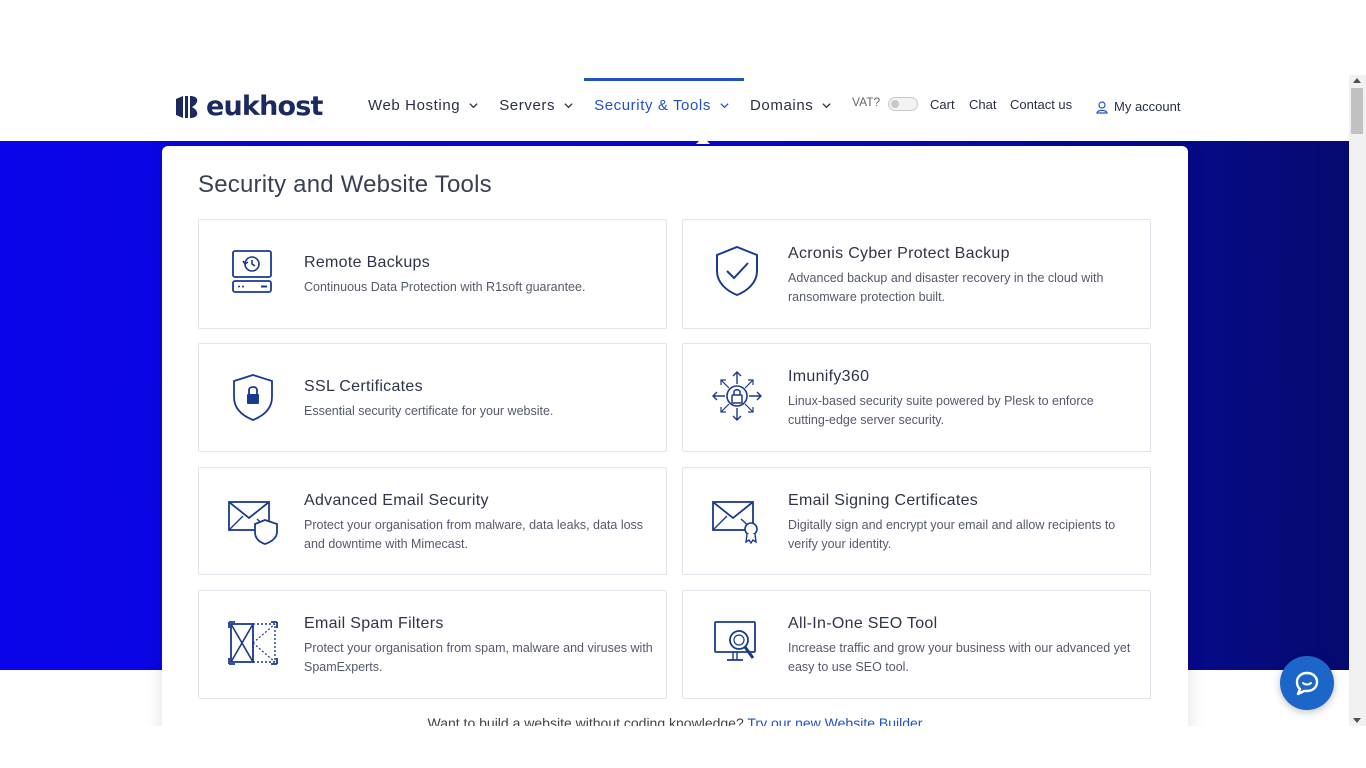 The height and width of the screenshot is (768, 1366). I want to click on card-title: Acronis Cyber Protect Backup, so click(899, 253).